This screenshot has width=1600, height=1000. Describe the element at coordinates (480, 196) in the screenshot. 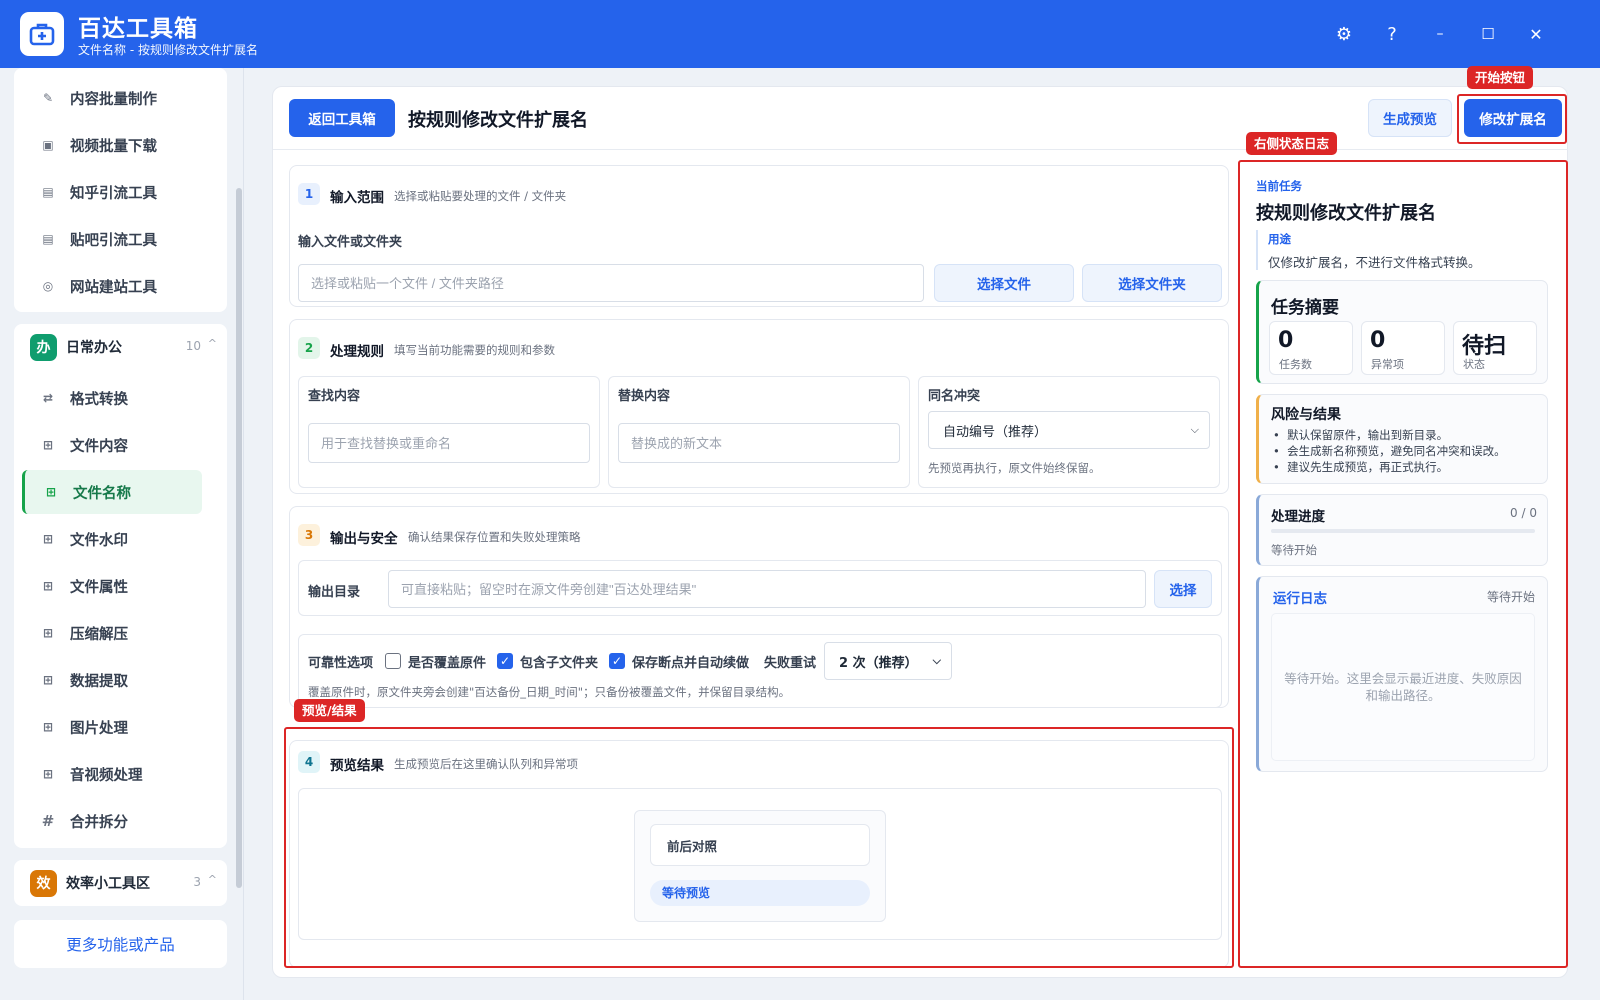

I see `section-description: 选择或粘贴要处理的文件 / 文件夹` at that location.